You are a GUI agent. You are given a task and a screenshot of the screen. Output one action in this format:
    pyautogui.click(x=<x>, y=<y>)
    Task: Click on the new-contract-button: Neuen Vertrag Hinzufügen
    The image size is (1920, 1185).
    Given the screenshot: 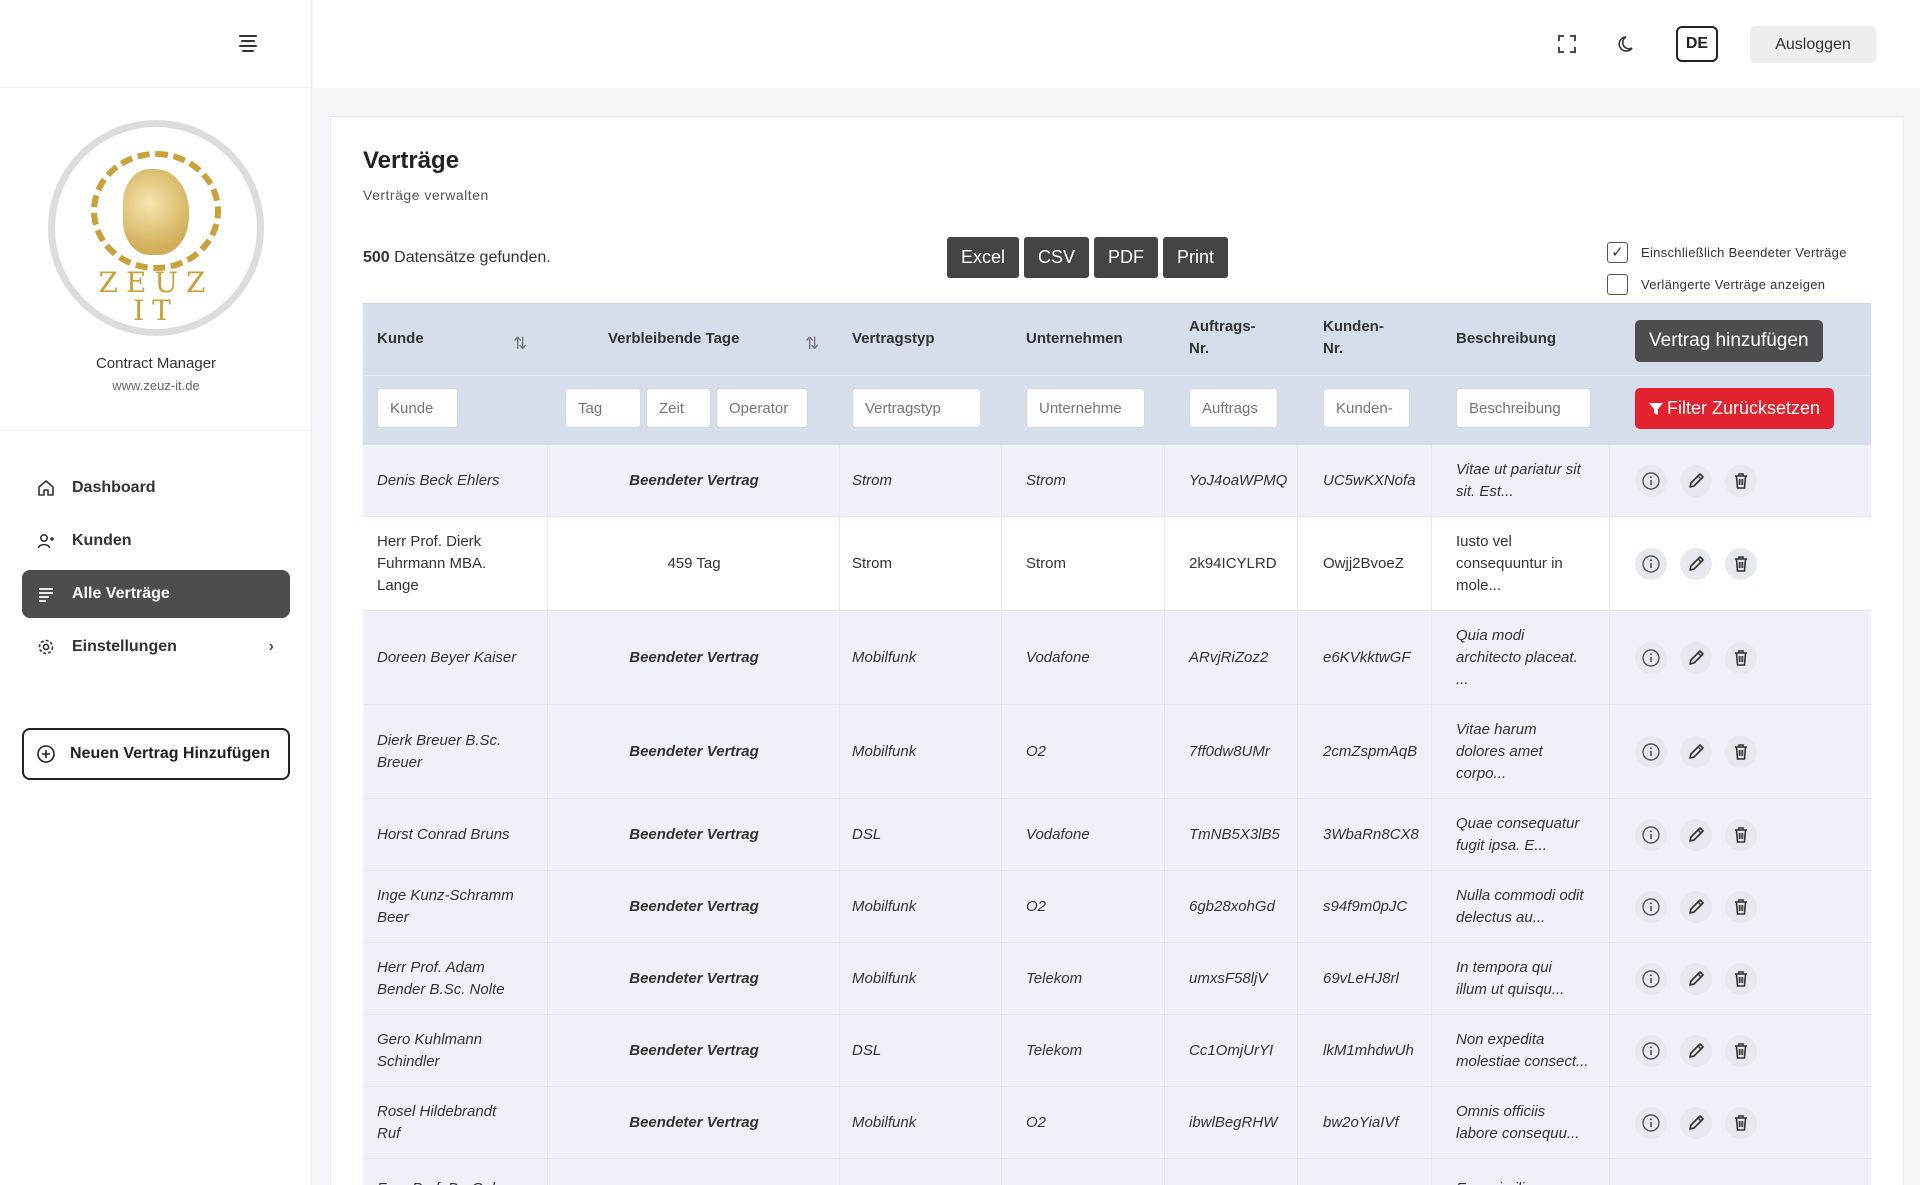 What is the action you would take?
    pyautogui.click(x=156, y=754)
    